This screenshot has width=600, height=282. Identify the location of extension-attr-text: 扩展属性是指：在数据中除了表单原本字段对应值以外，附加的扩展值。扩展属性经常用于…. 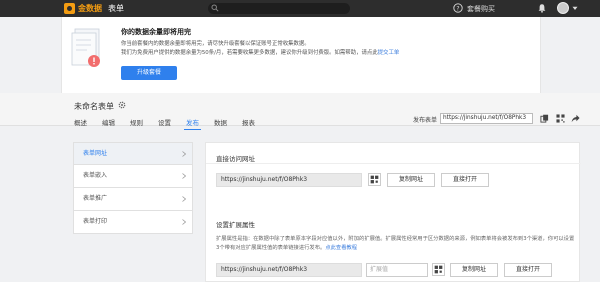
(395, 243).